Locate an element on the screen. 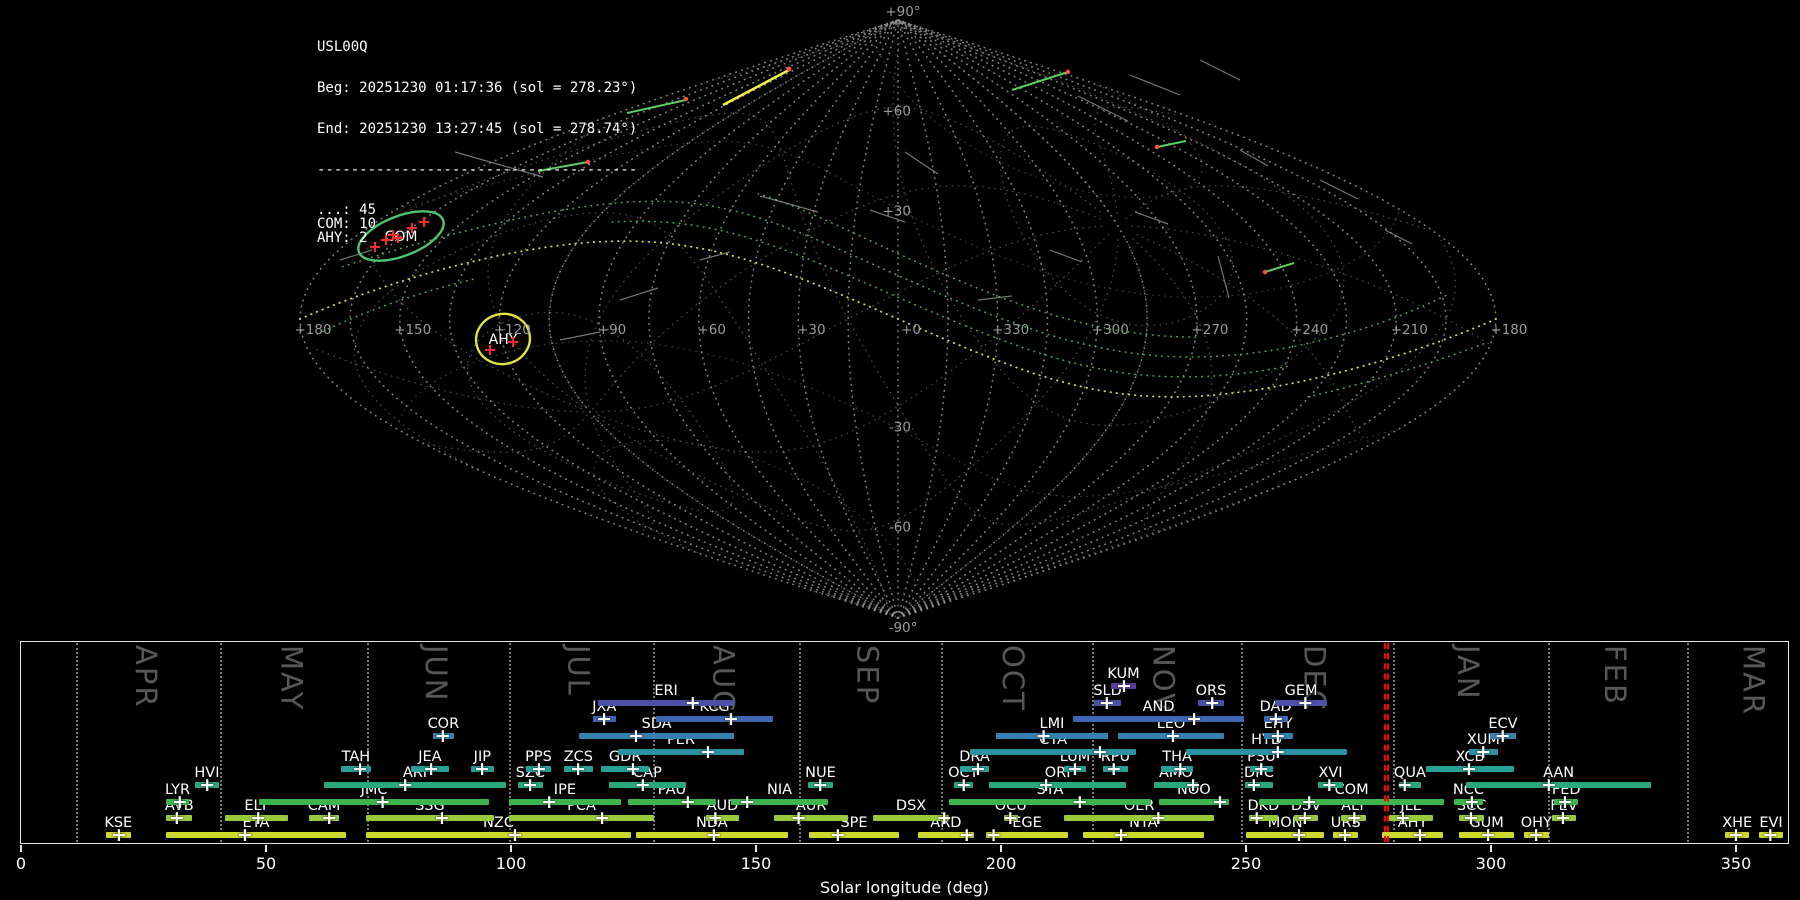 Image resolution: width=1800 pixels, height=900 pixels. meteor-track-bright is located at coordinates (1171, 144).